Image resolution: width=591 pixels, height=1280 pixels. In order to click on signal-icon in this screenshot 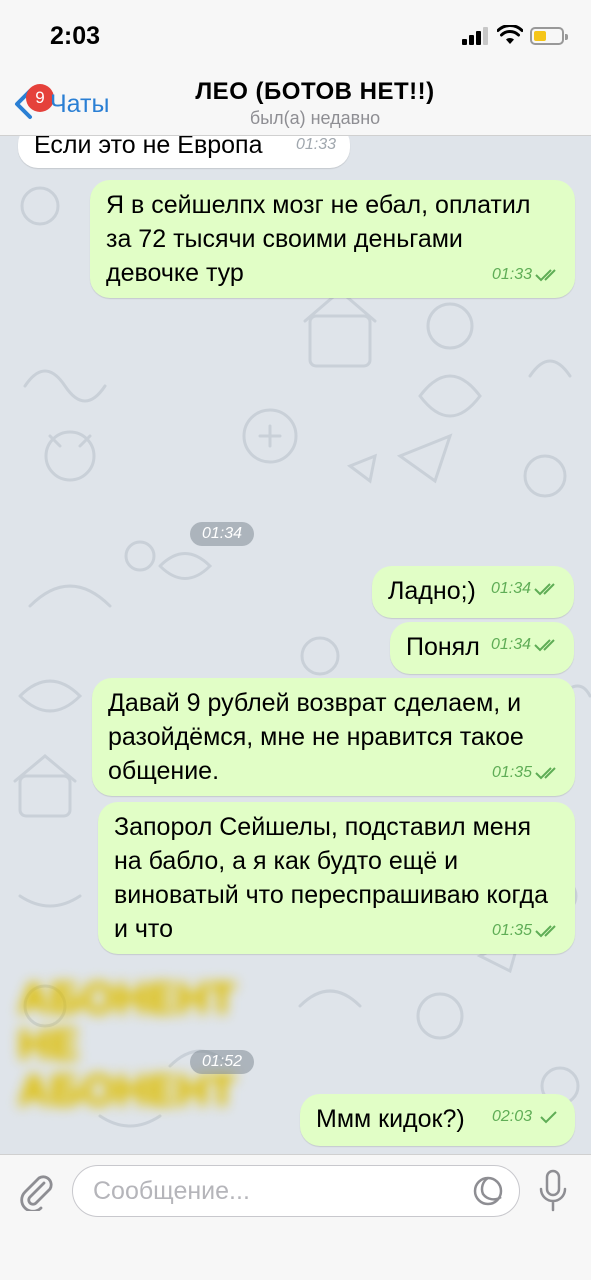, I will do `click(476, 36)`.